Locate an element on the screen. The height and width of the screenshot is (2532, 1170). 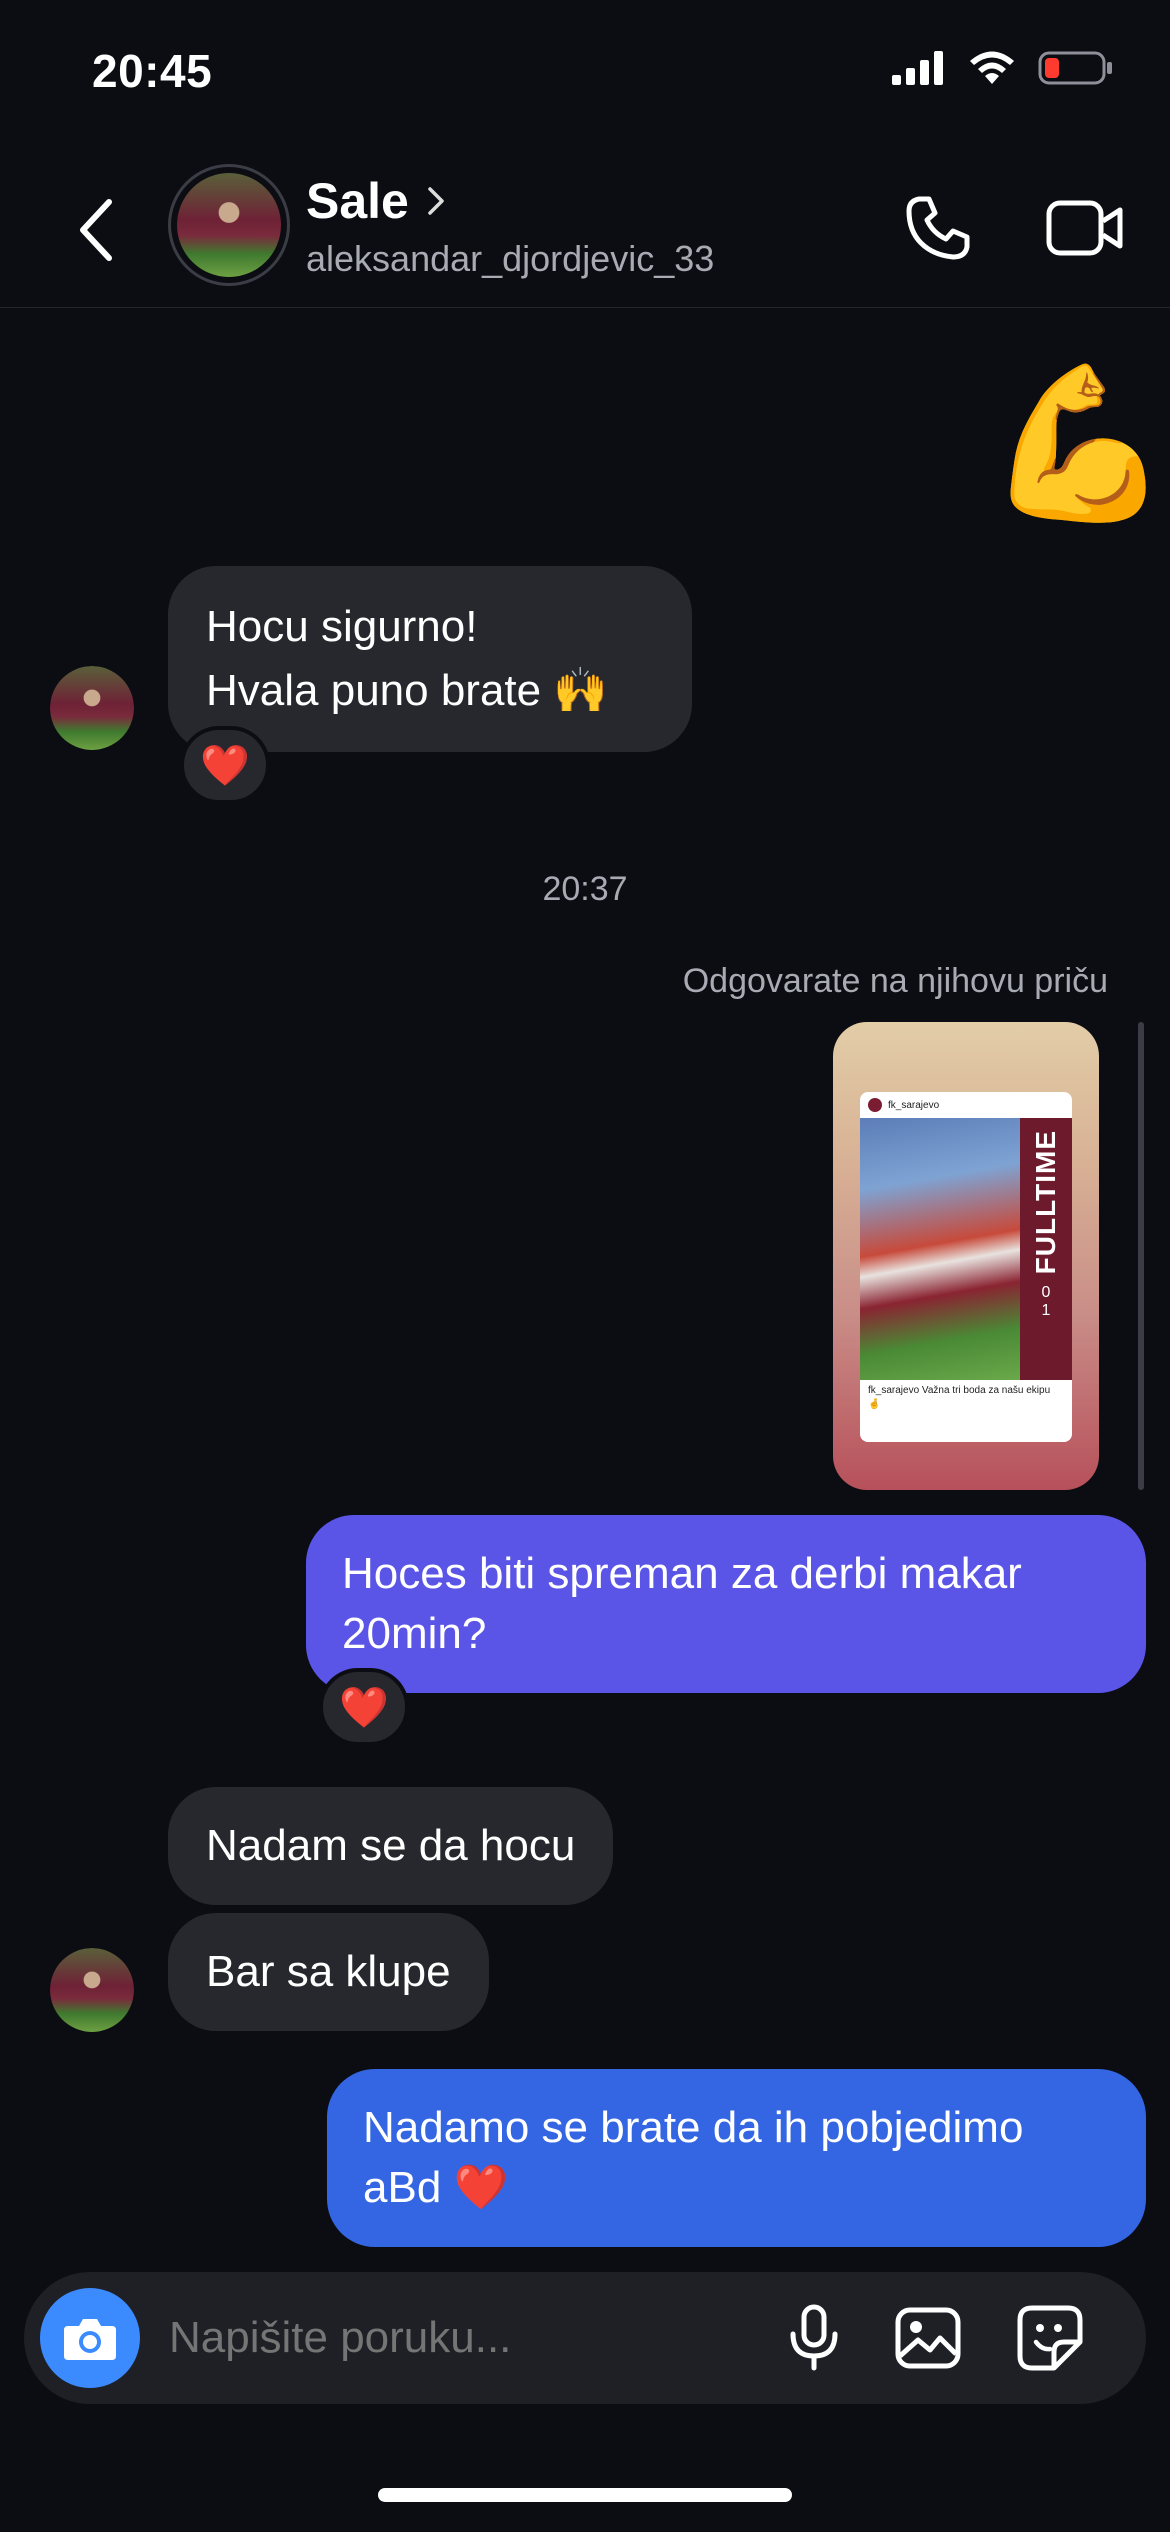
club-logo-icon is located at coordinates (875, 1105).